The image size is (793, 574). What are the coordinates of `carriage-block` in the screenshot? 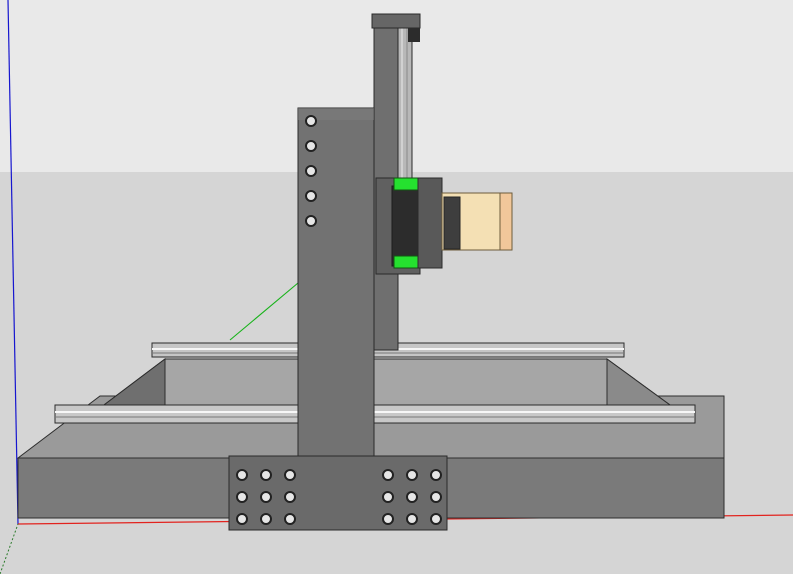 It's located at (406, 226).